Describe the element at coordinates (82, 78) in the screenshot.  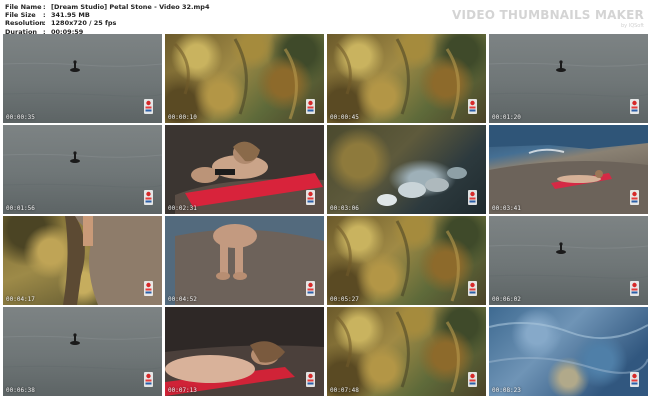
I see `video-thumbnail: 00:00:35` at that location.